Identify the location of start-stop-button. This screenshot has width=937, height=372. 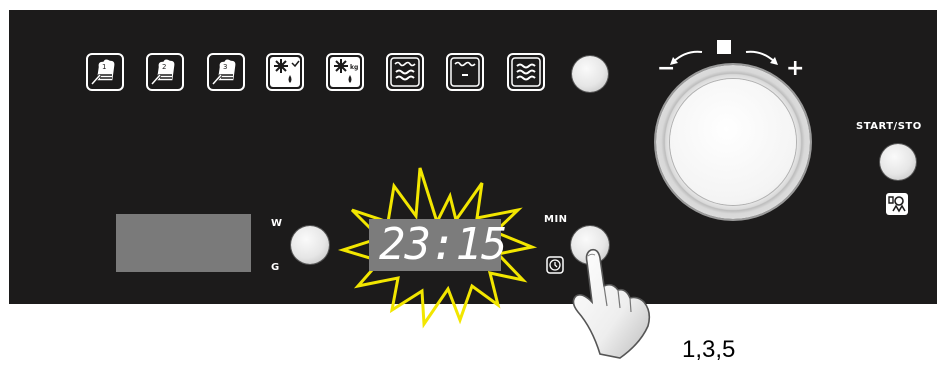
(898, 162).